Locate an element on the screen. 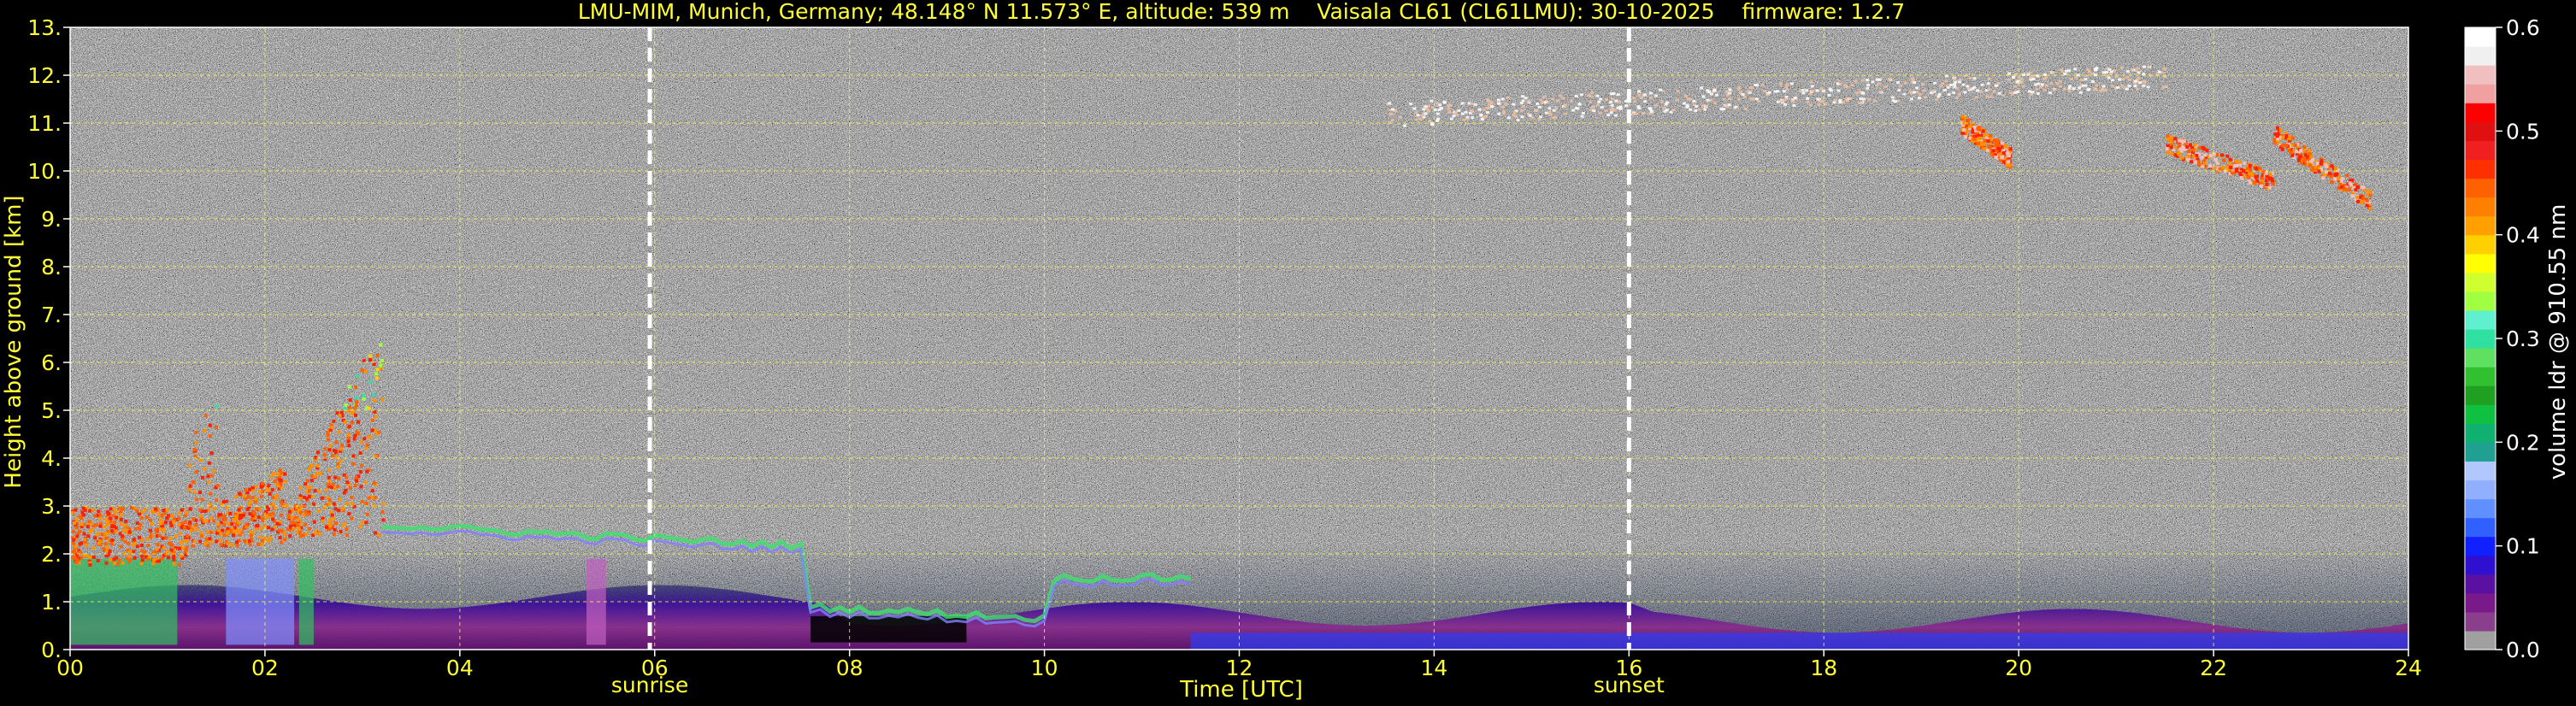 This screenshot has height=706, width=2576. x-tick-label: 20 is located at coordinates (2019, 668).